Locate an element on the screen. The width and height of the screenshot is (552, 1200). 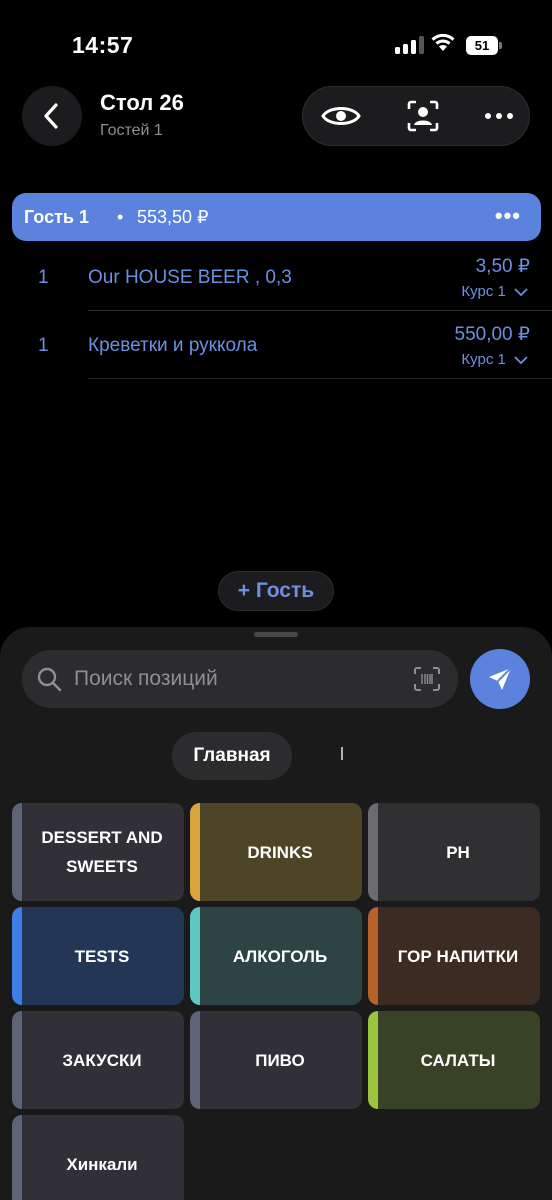
battery-icon: 51 is located at coordinates (484, 45).